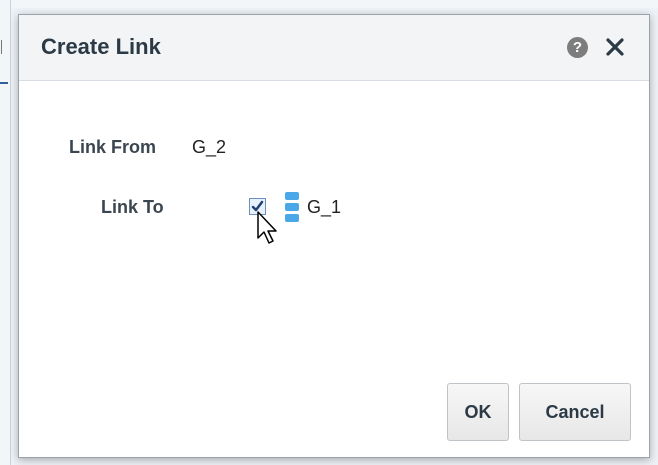 This screenshot has height=465, width=658. Describe the element at coordinates (209, 147) in the screenshot. I see `link-from-value: G_2` at that location.